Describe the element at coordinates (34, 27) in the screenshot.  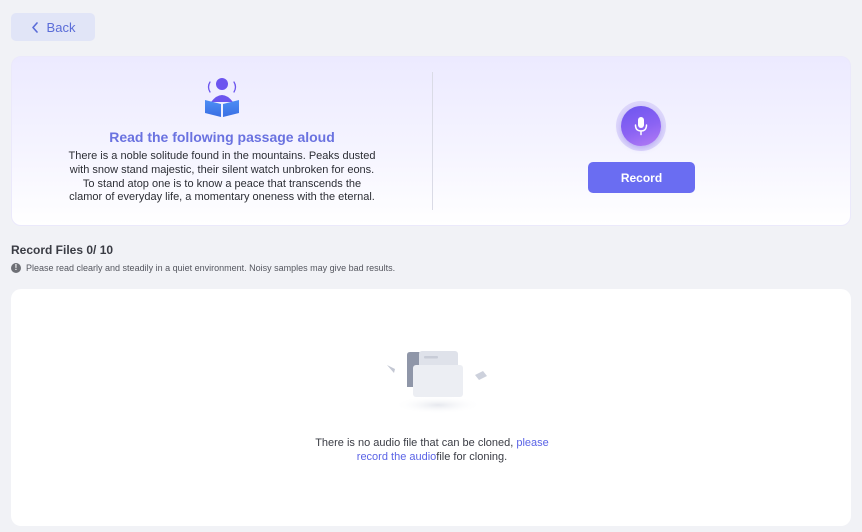
I see `chevron-left-icon` at that location.